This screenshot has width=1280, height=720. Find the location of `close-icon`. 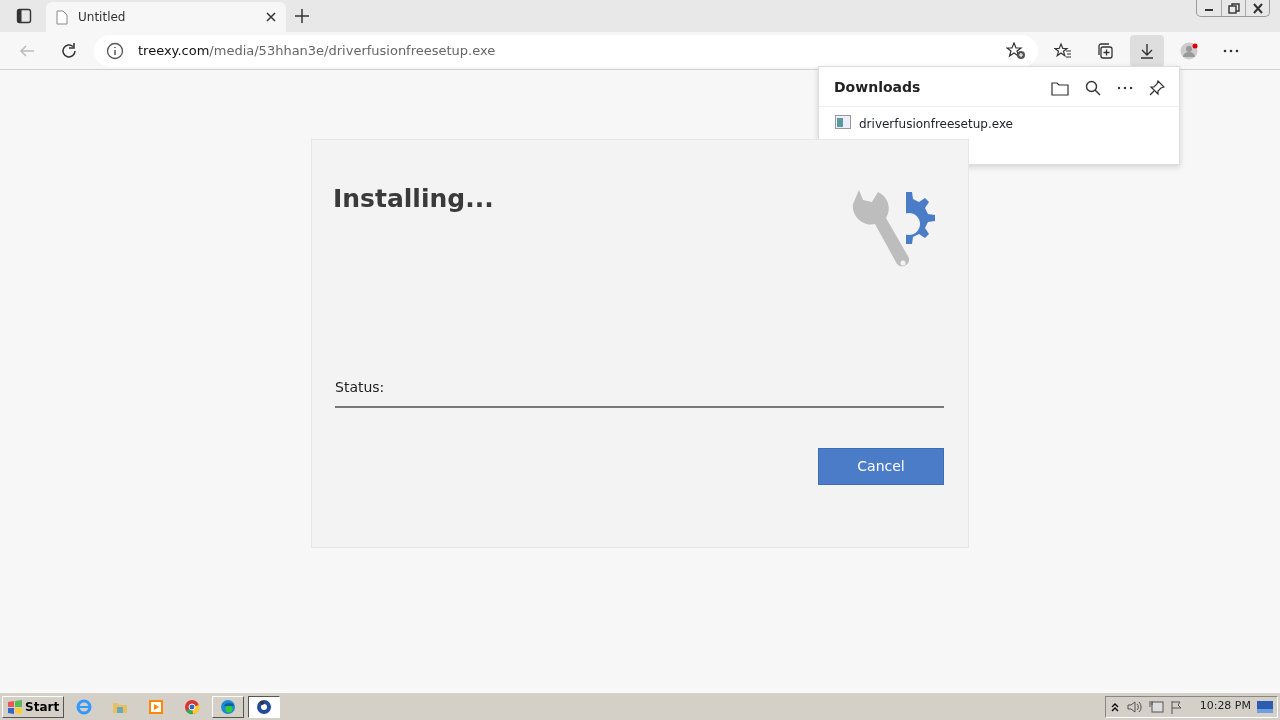

close-icon is located at coordinates (271, 17).